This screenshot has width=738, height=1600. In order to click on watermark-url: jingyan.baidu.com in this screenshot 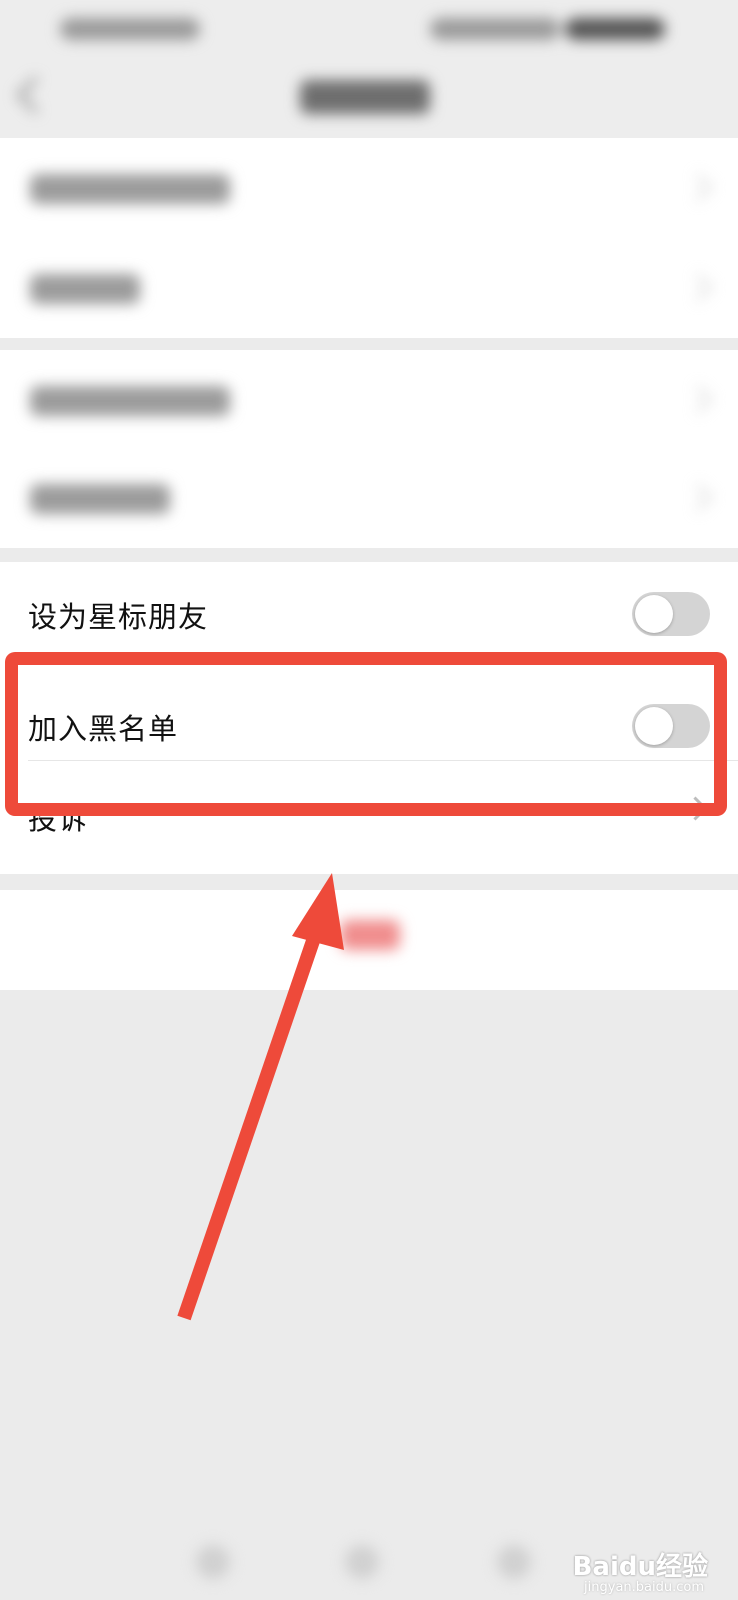, I will do `click(644, 1587)`.